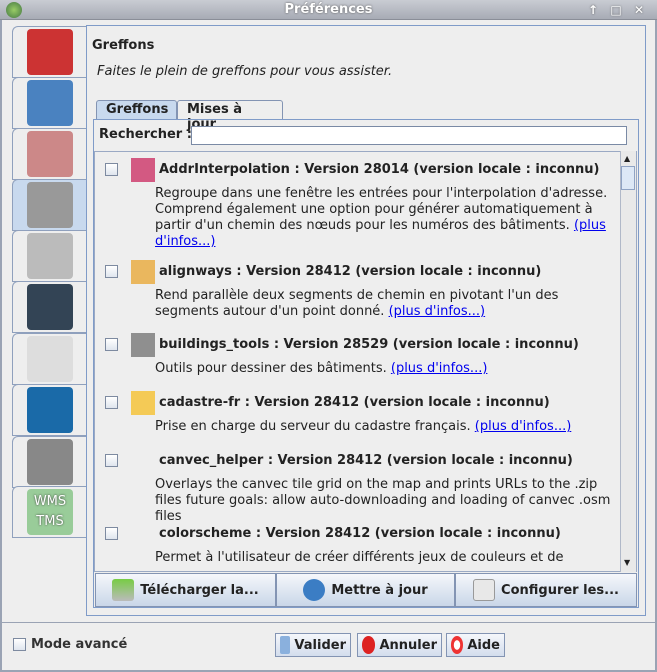 Image resolution: width=657 pixels, height=672 pixels. What do you see at coordinates (409, 135) in the screenshot?
I see `search-input` at bounding box center [409, 135].